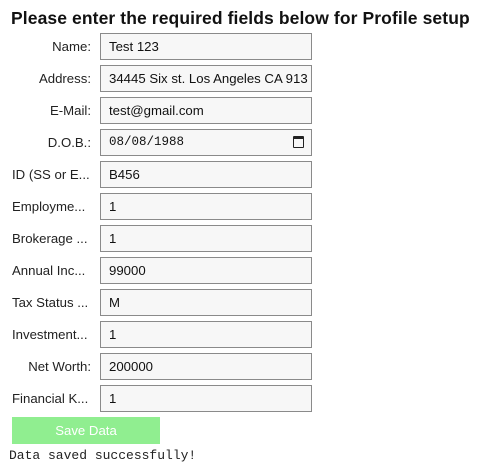  I want to click on brokerage-field: 1, so click(206, 238).